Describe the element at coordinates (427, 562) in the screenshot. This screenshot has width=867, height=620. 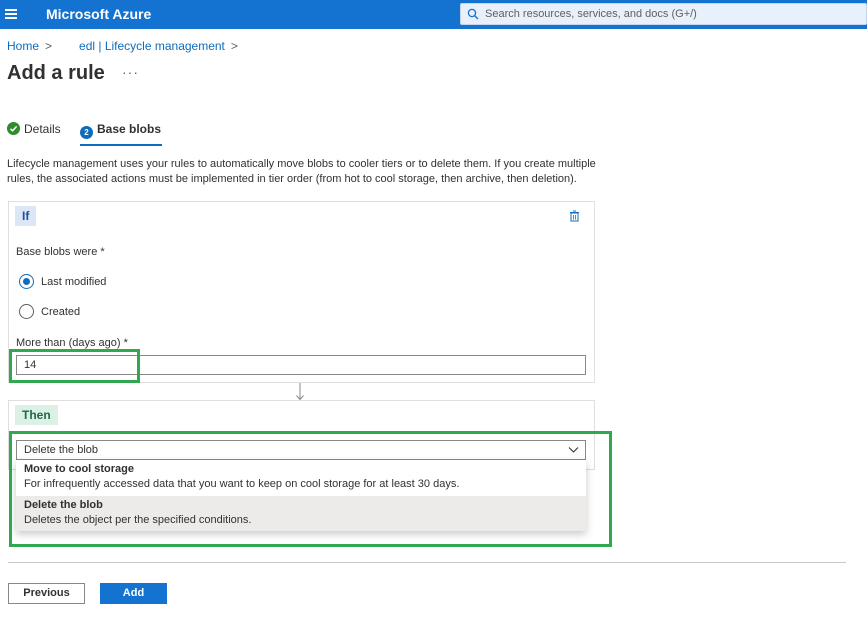
I see `footer-divider` at that location.